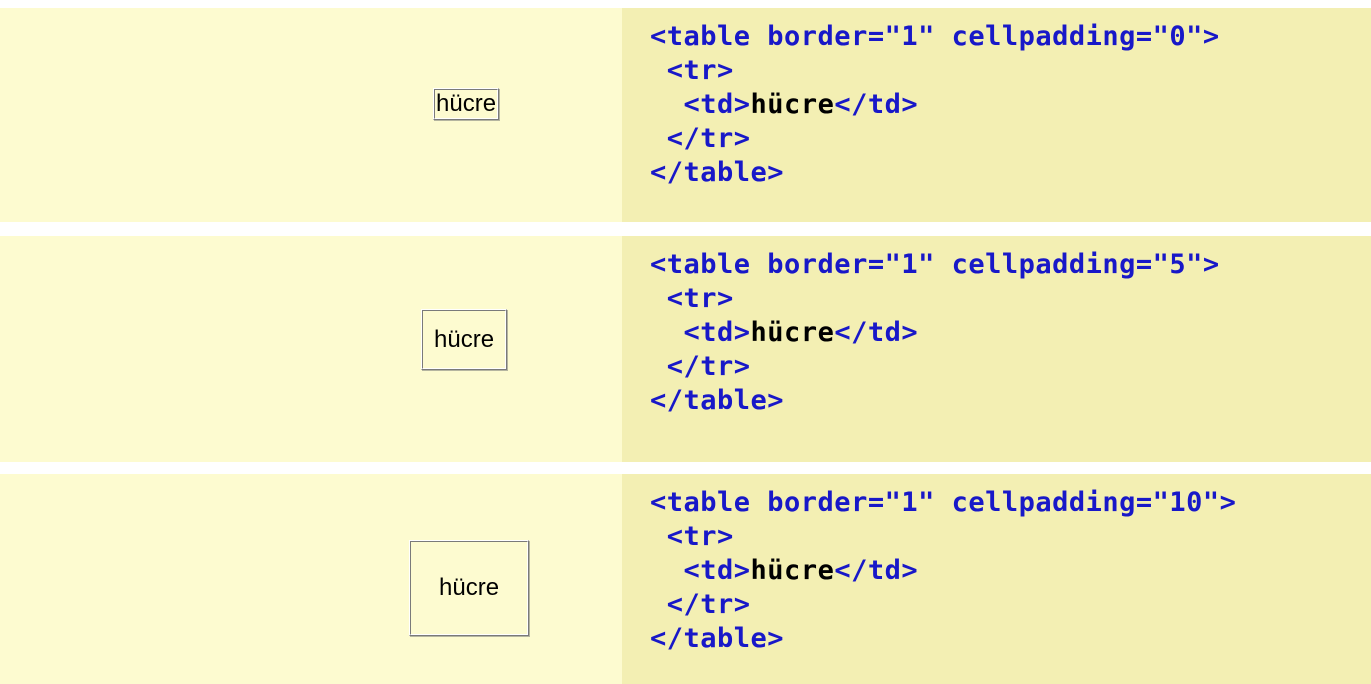 The width and height of the screenshot is (1371, 684). I want to click on code-line-table-open: <table border="1" cellpadding="5">, so click(935, 264).